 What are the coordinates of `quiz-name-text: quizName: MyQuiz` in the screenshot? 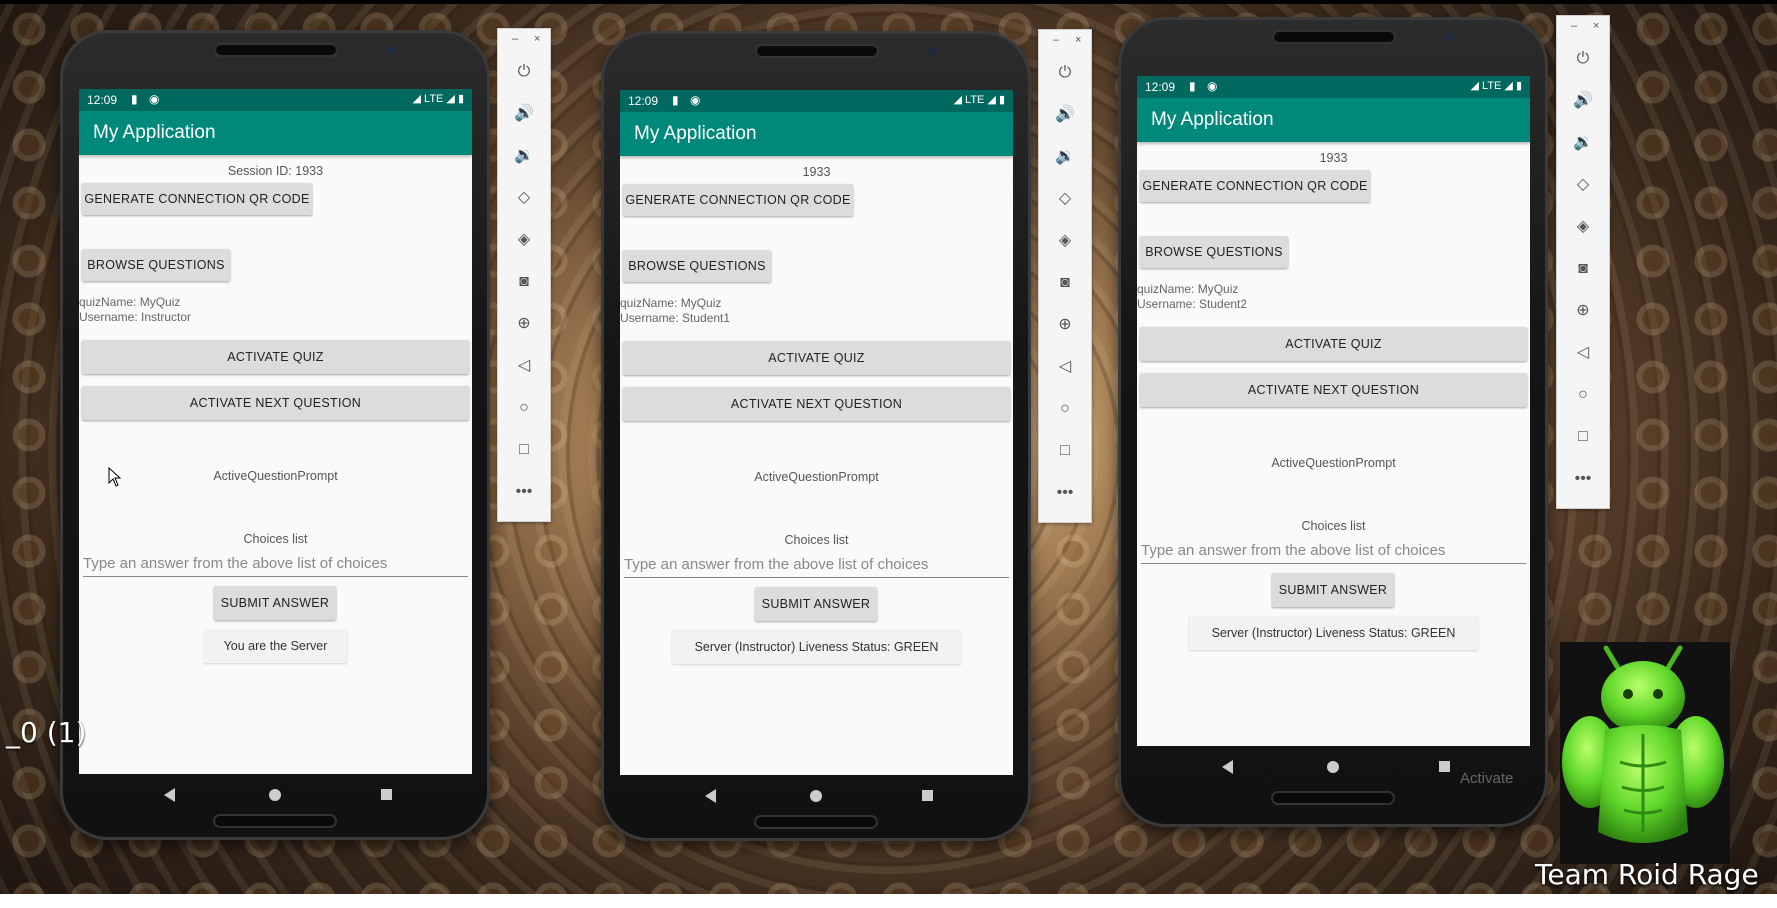 It's located at (671, 303).